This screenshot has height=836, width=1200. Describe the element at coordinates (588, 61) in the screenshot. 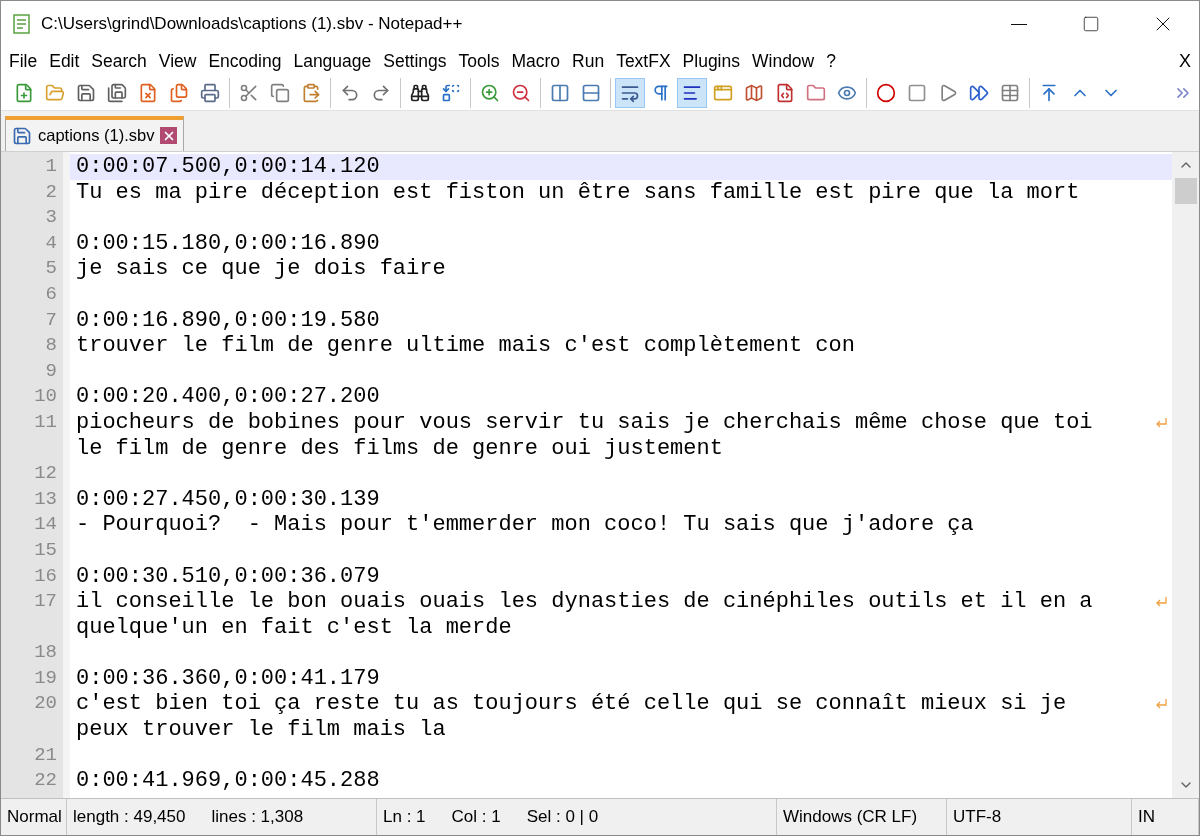

I see `menu-item: Run` at that location.